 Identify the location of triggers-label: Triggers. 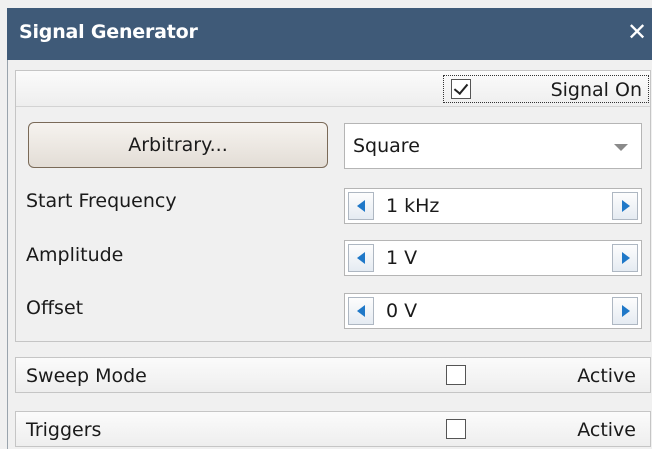
(64, 430).